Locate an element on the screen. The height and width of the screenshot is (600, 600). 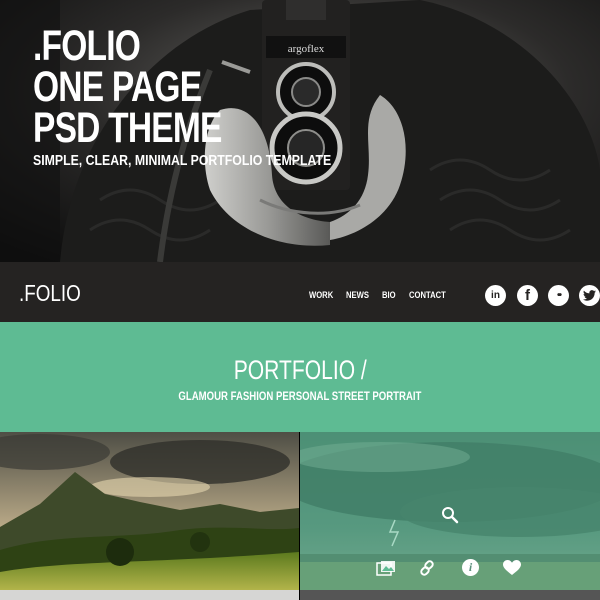
gallery-icon is located at coordinates (386, 568).